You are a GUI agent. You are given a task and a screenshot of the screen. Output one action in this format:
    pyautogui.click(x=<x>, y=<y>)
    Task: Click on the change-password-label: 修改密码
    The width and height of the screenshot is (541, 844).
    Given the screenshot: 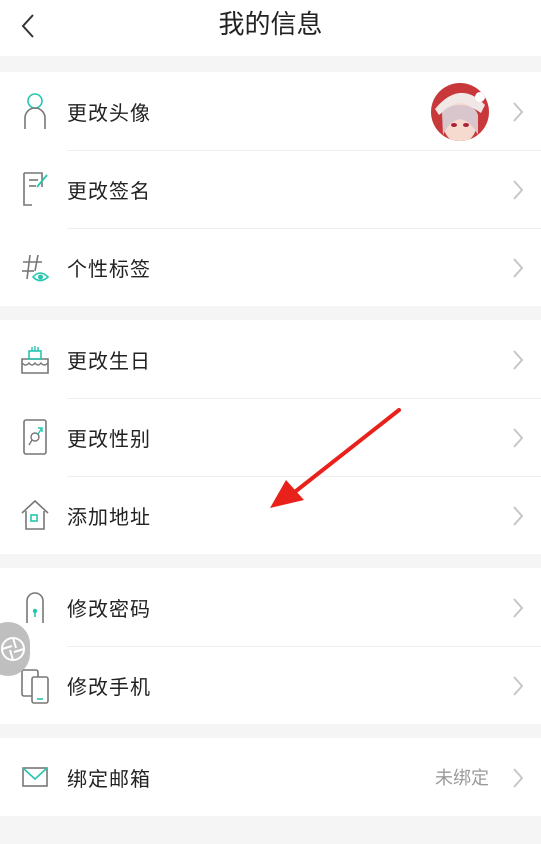 What is the action you would take?
    pyautogui.click(x=109, y=608)
    